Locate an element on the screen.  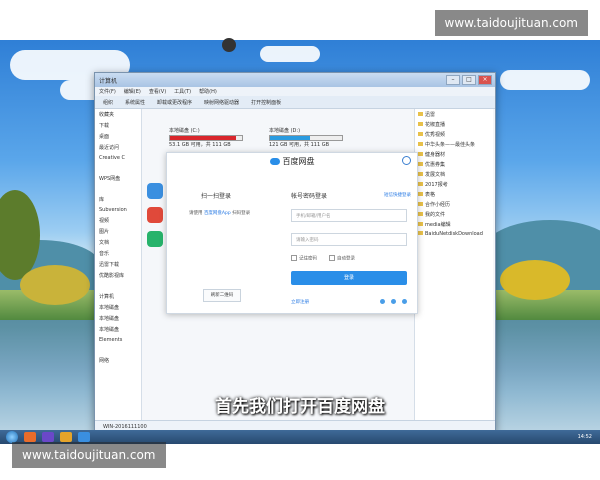
folder-item: 迅雷 is located at coordinates (454, 114).